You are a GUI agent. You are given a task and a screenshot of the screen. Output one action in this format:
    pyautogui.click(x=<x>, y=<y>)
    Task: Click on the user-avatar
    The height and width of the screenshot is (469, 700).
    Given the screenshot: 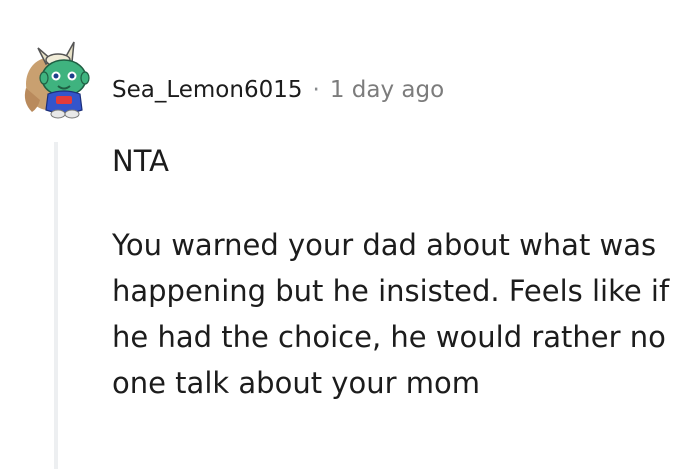 What is the action you would take?
    pyautogui.click(x=57, y=79)
    